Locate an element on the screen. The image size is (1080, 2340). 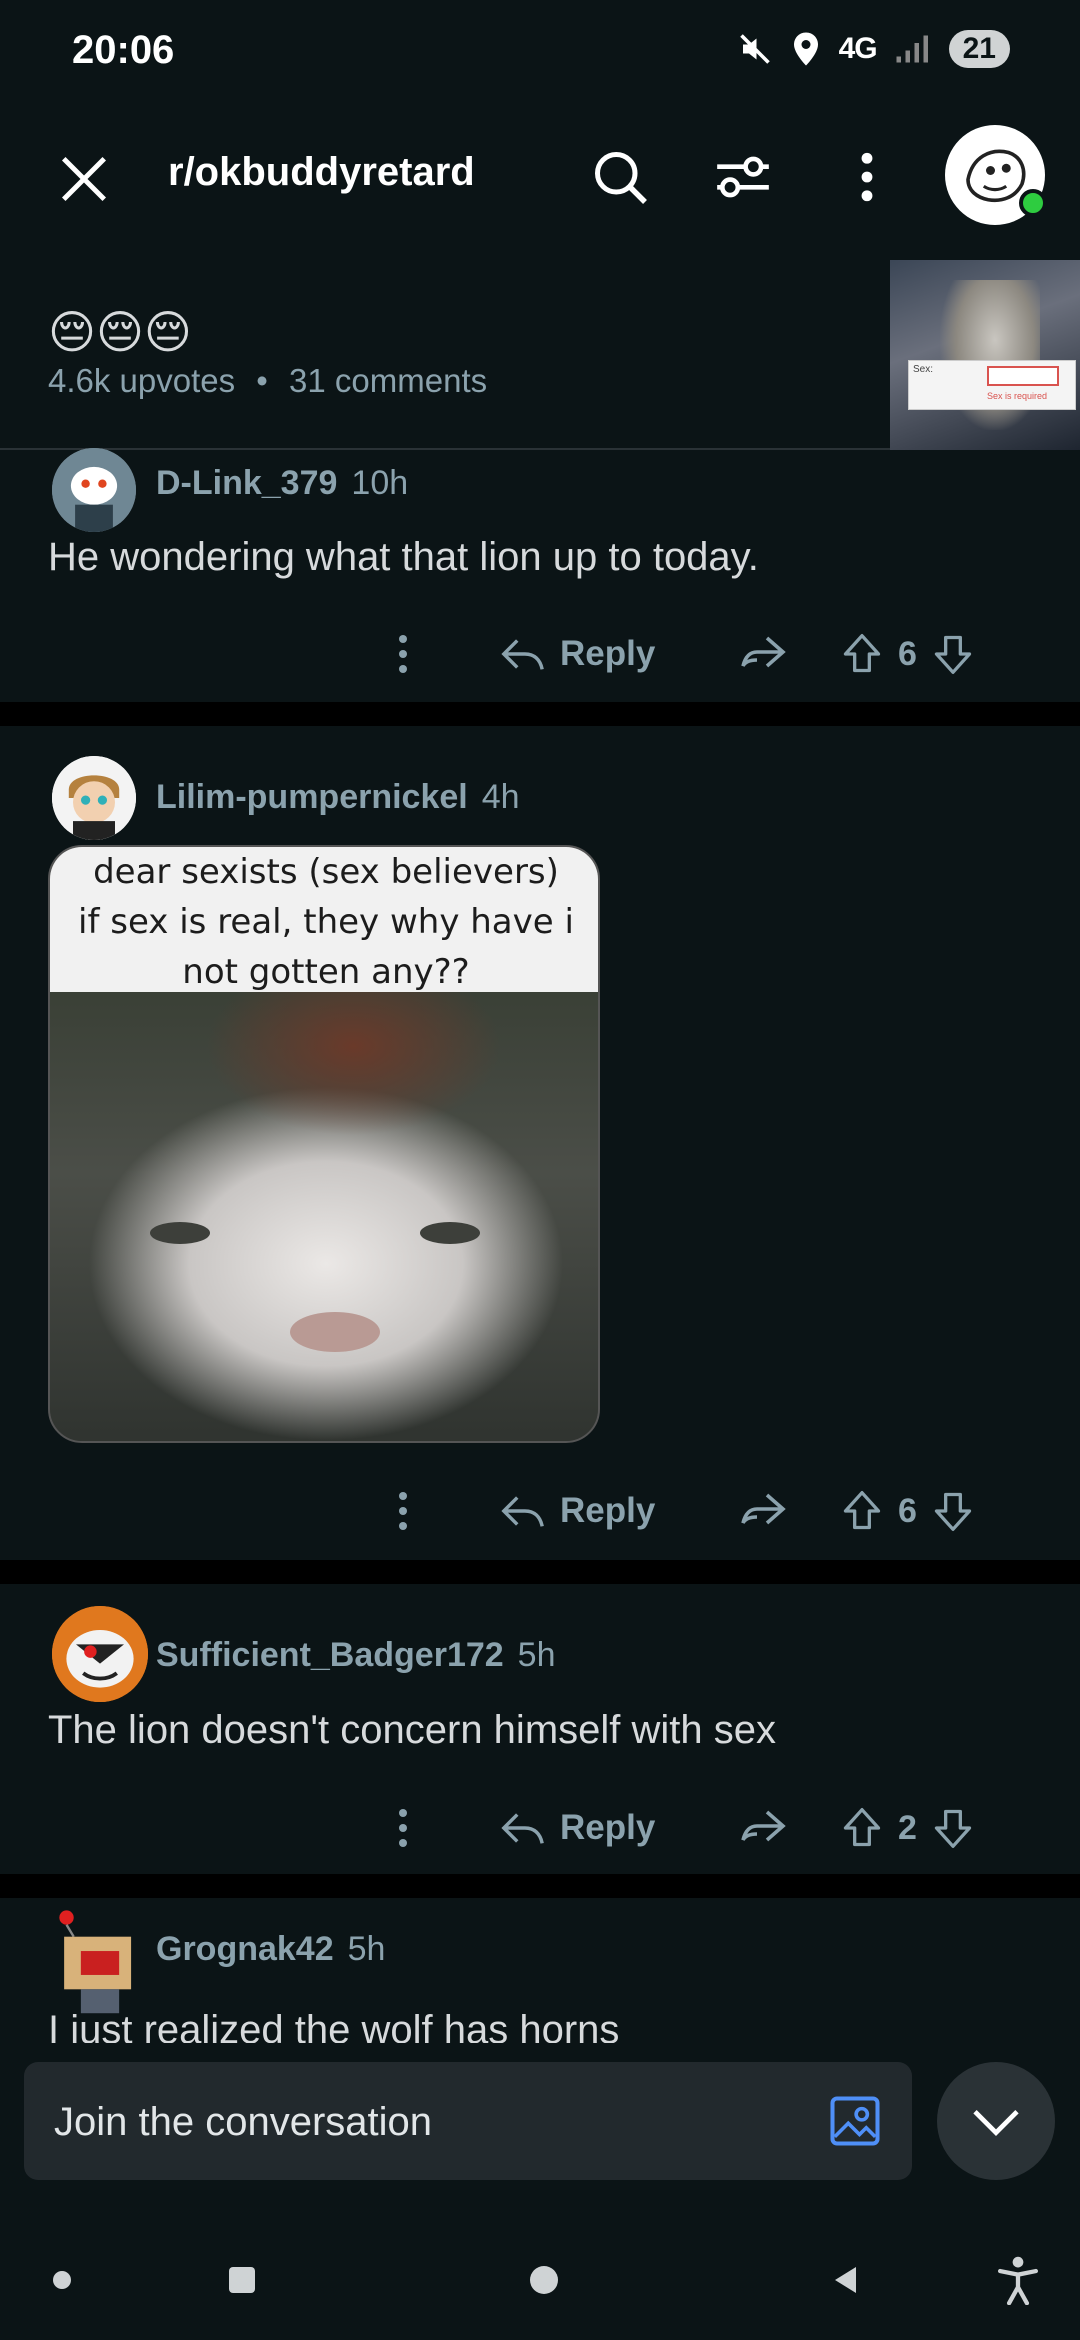
comment-age: 5h is located at coordinates (366, 1949).